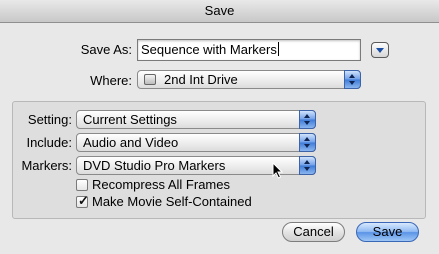 This screenshot has width=439, height=254. Describe the element at coordinates (150, 79) in the screenshot. I see `hard-drive-icon` at that location.